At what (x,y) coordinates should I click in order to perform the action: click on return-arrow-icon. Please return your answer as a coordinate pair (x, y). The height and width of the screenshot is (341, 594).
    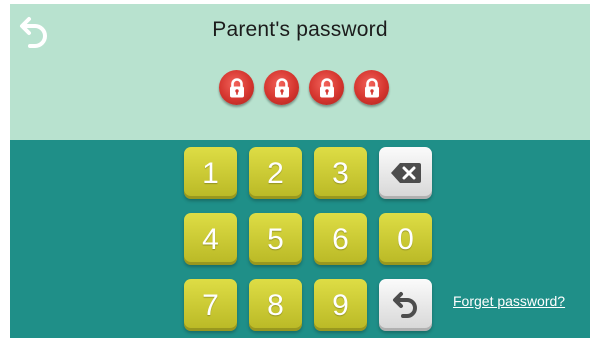
    Looking at the image, I should click on (404, 305).